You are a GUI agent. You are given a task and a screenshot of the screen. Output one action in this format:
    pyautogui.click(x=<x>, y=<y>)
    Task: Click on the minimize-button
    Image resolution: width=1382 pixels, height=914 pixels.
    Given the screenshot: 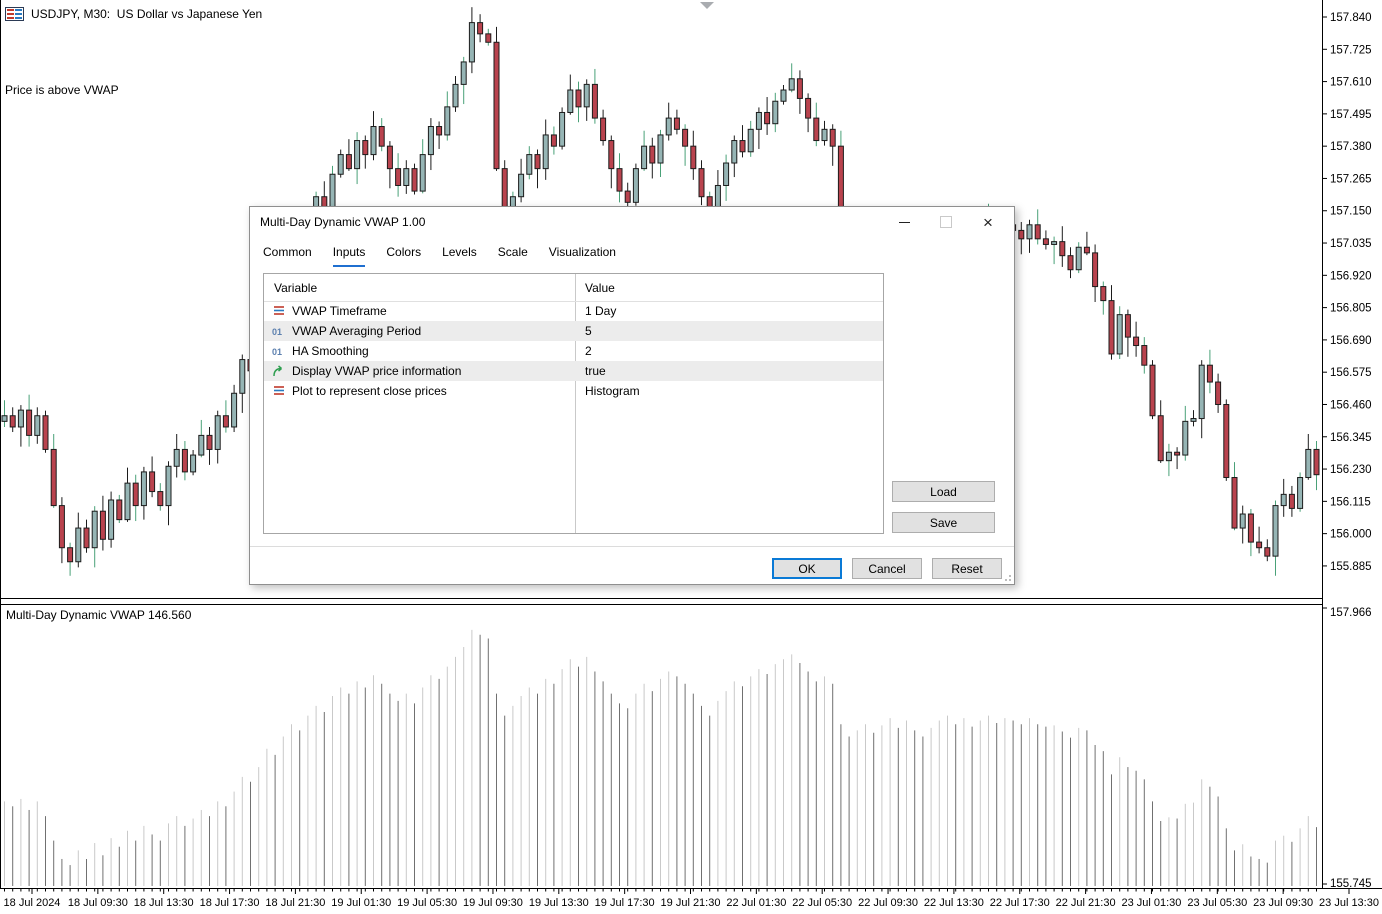 What is the action you would take?
    pyautogui.click(x=904, y=222)
    